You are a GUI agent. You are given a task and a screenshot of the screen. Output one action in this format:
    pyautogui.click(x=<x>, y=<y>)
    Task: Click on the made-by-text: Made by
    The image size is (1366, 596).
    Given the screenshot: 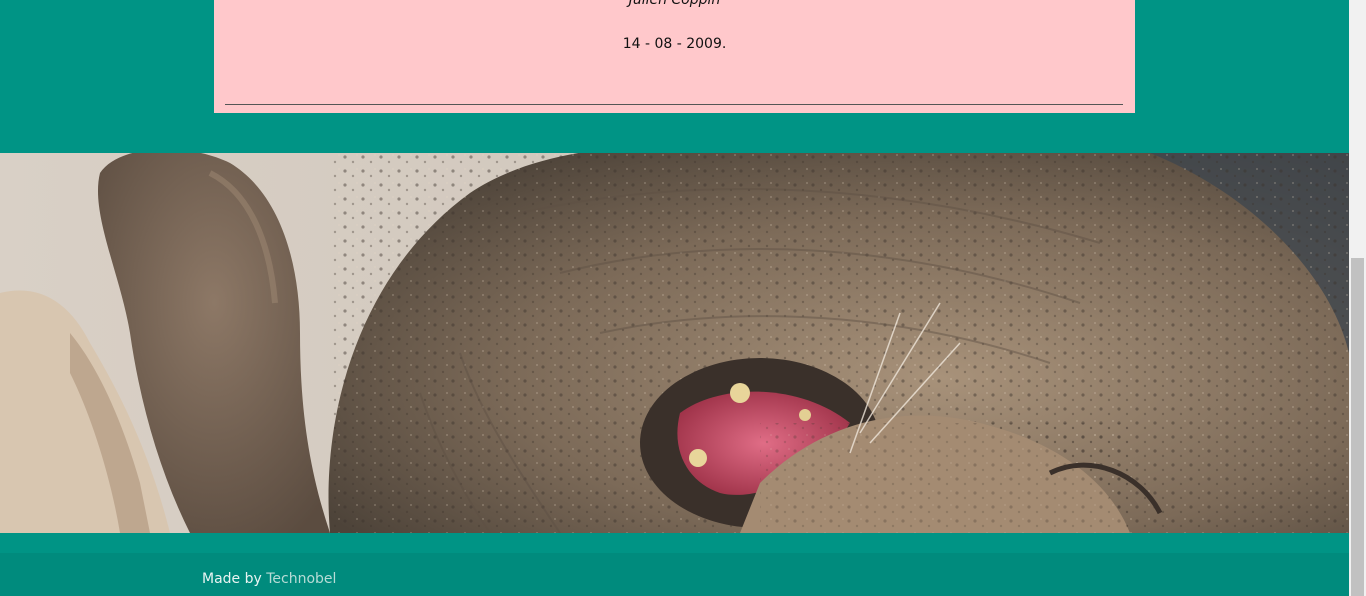 What is the action you would take?
    pyautogui.click(x=234, y=579)
    